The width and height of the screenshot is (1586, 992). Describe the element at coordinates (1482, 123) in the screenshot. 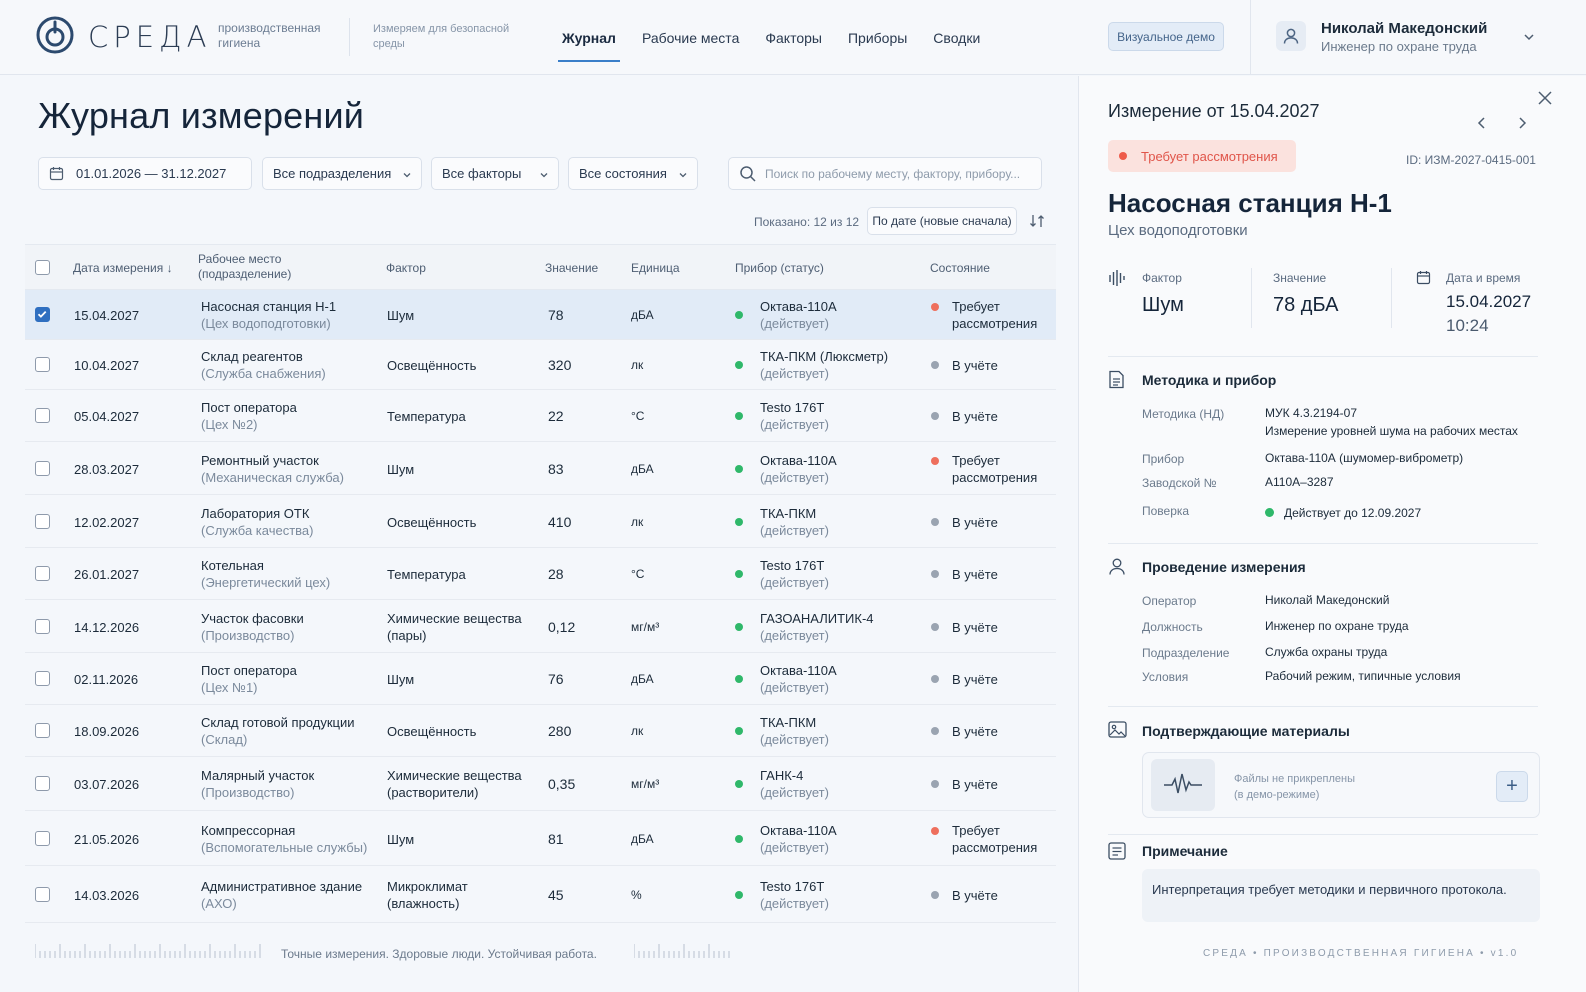

I see `chevron-left-icon` at that location.